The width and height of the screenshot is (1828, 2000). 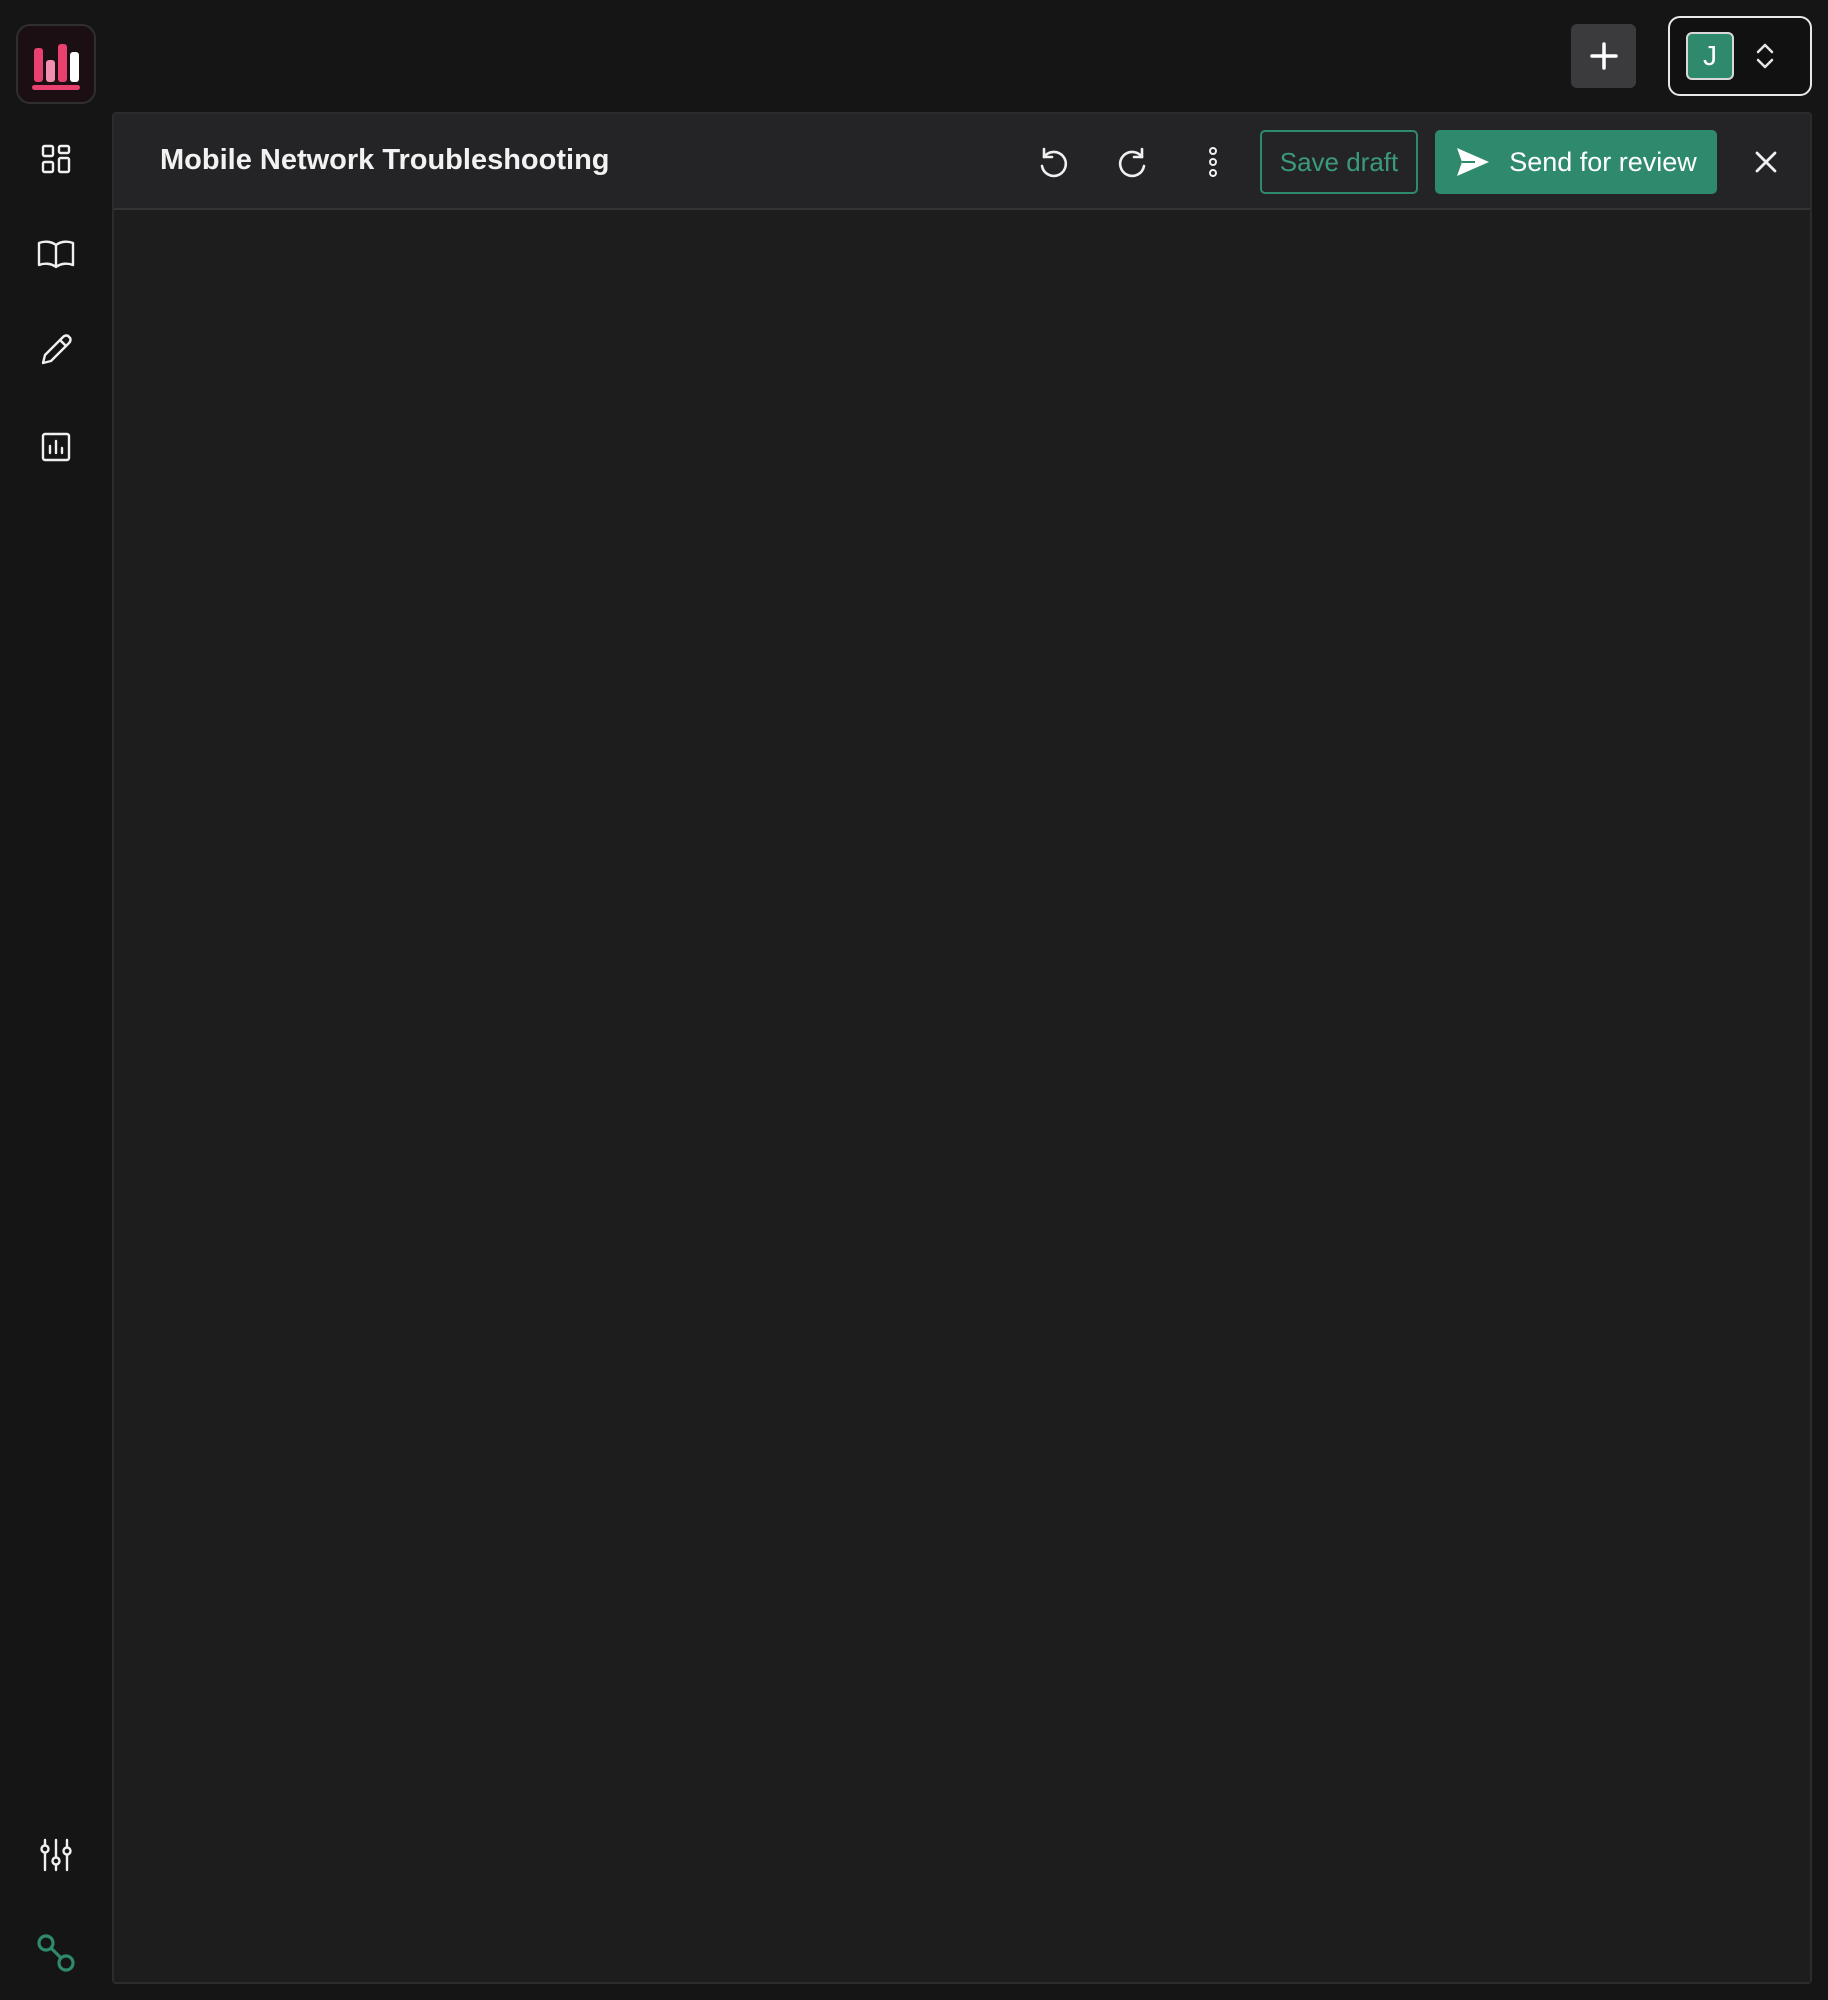 I want to click on page-title: Mobile Network Troubleshooting, so click(x=385, y=160).